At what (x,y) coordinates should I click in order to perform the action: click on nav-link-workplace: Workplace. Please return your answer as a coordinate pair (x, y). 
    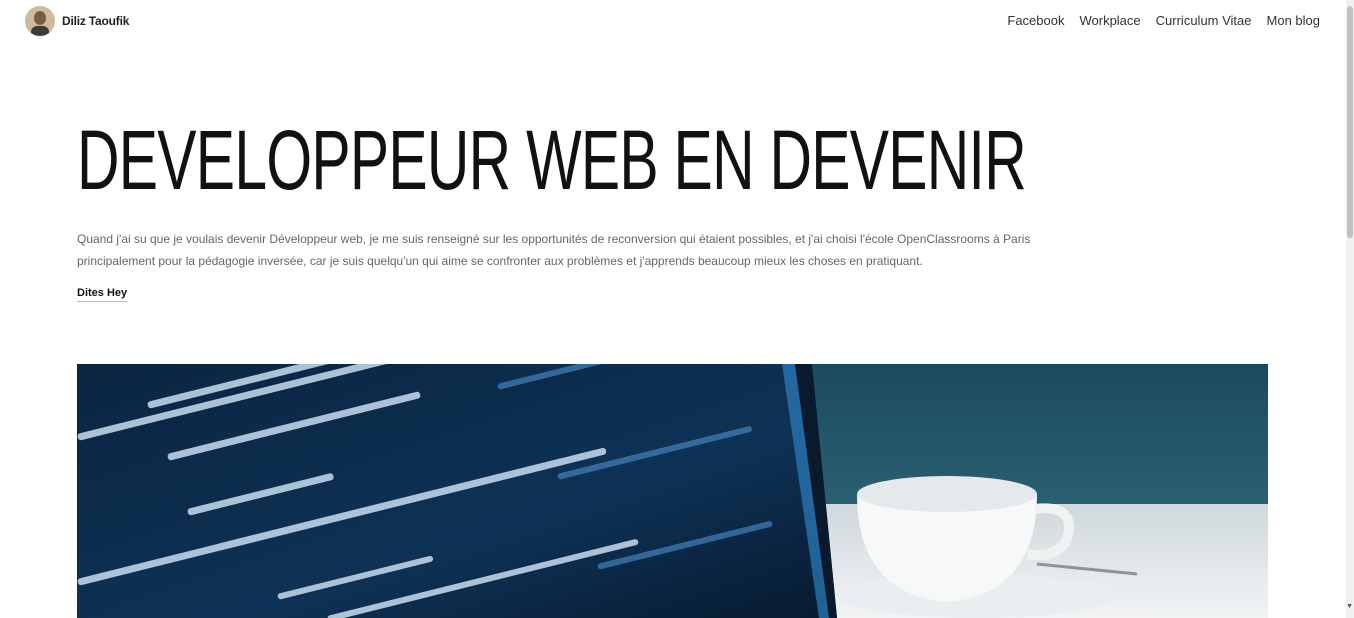
    Looking at the image, I should click on (1109, 20).